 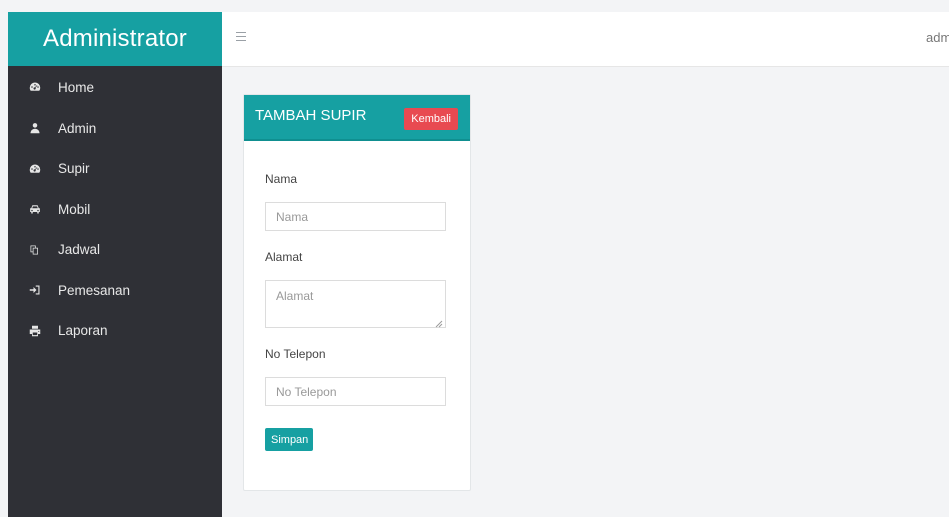 What do you see at coordinates (311, 115) in the screenshot?
I see `card-title: TAMBAH SUPIR` at bounding box center [311, 115].